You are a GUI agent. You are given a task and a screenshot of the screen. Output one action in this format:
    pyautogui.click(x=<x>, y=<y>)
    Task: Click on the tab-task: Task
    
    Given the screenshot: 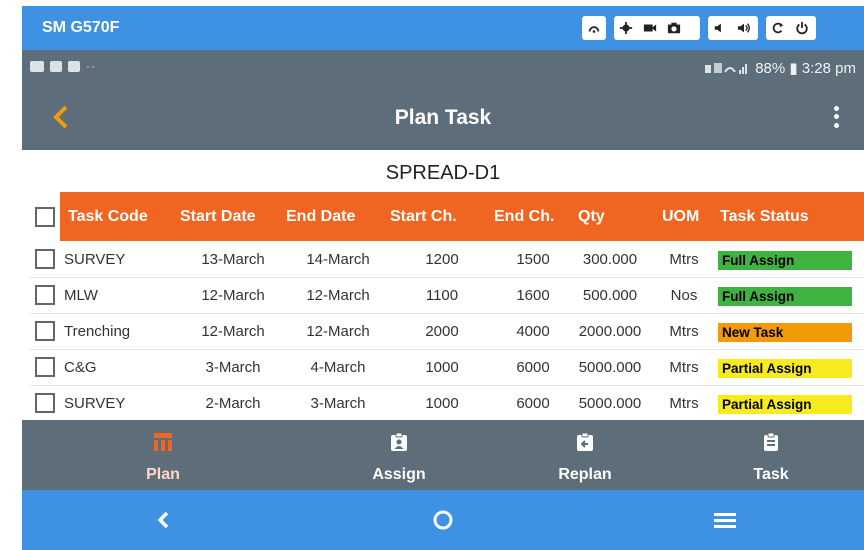 What is the action you would take?
    pyautogui.click(x=771, y=455)
    